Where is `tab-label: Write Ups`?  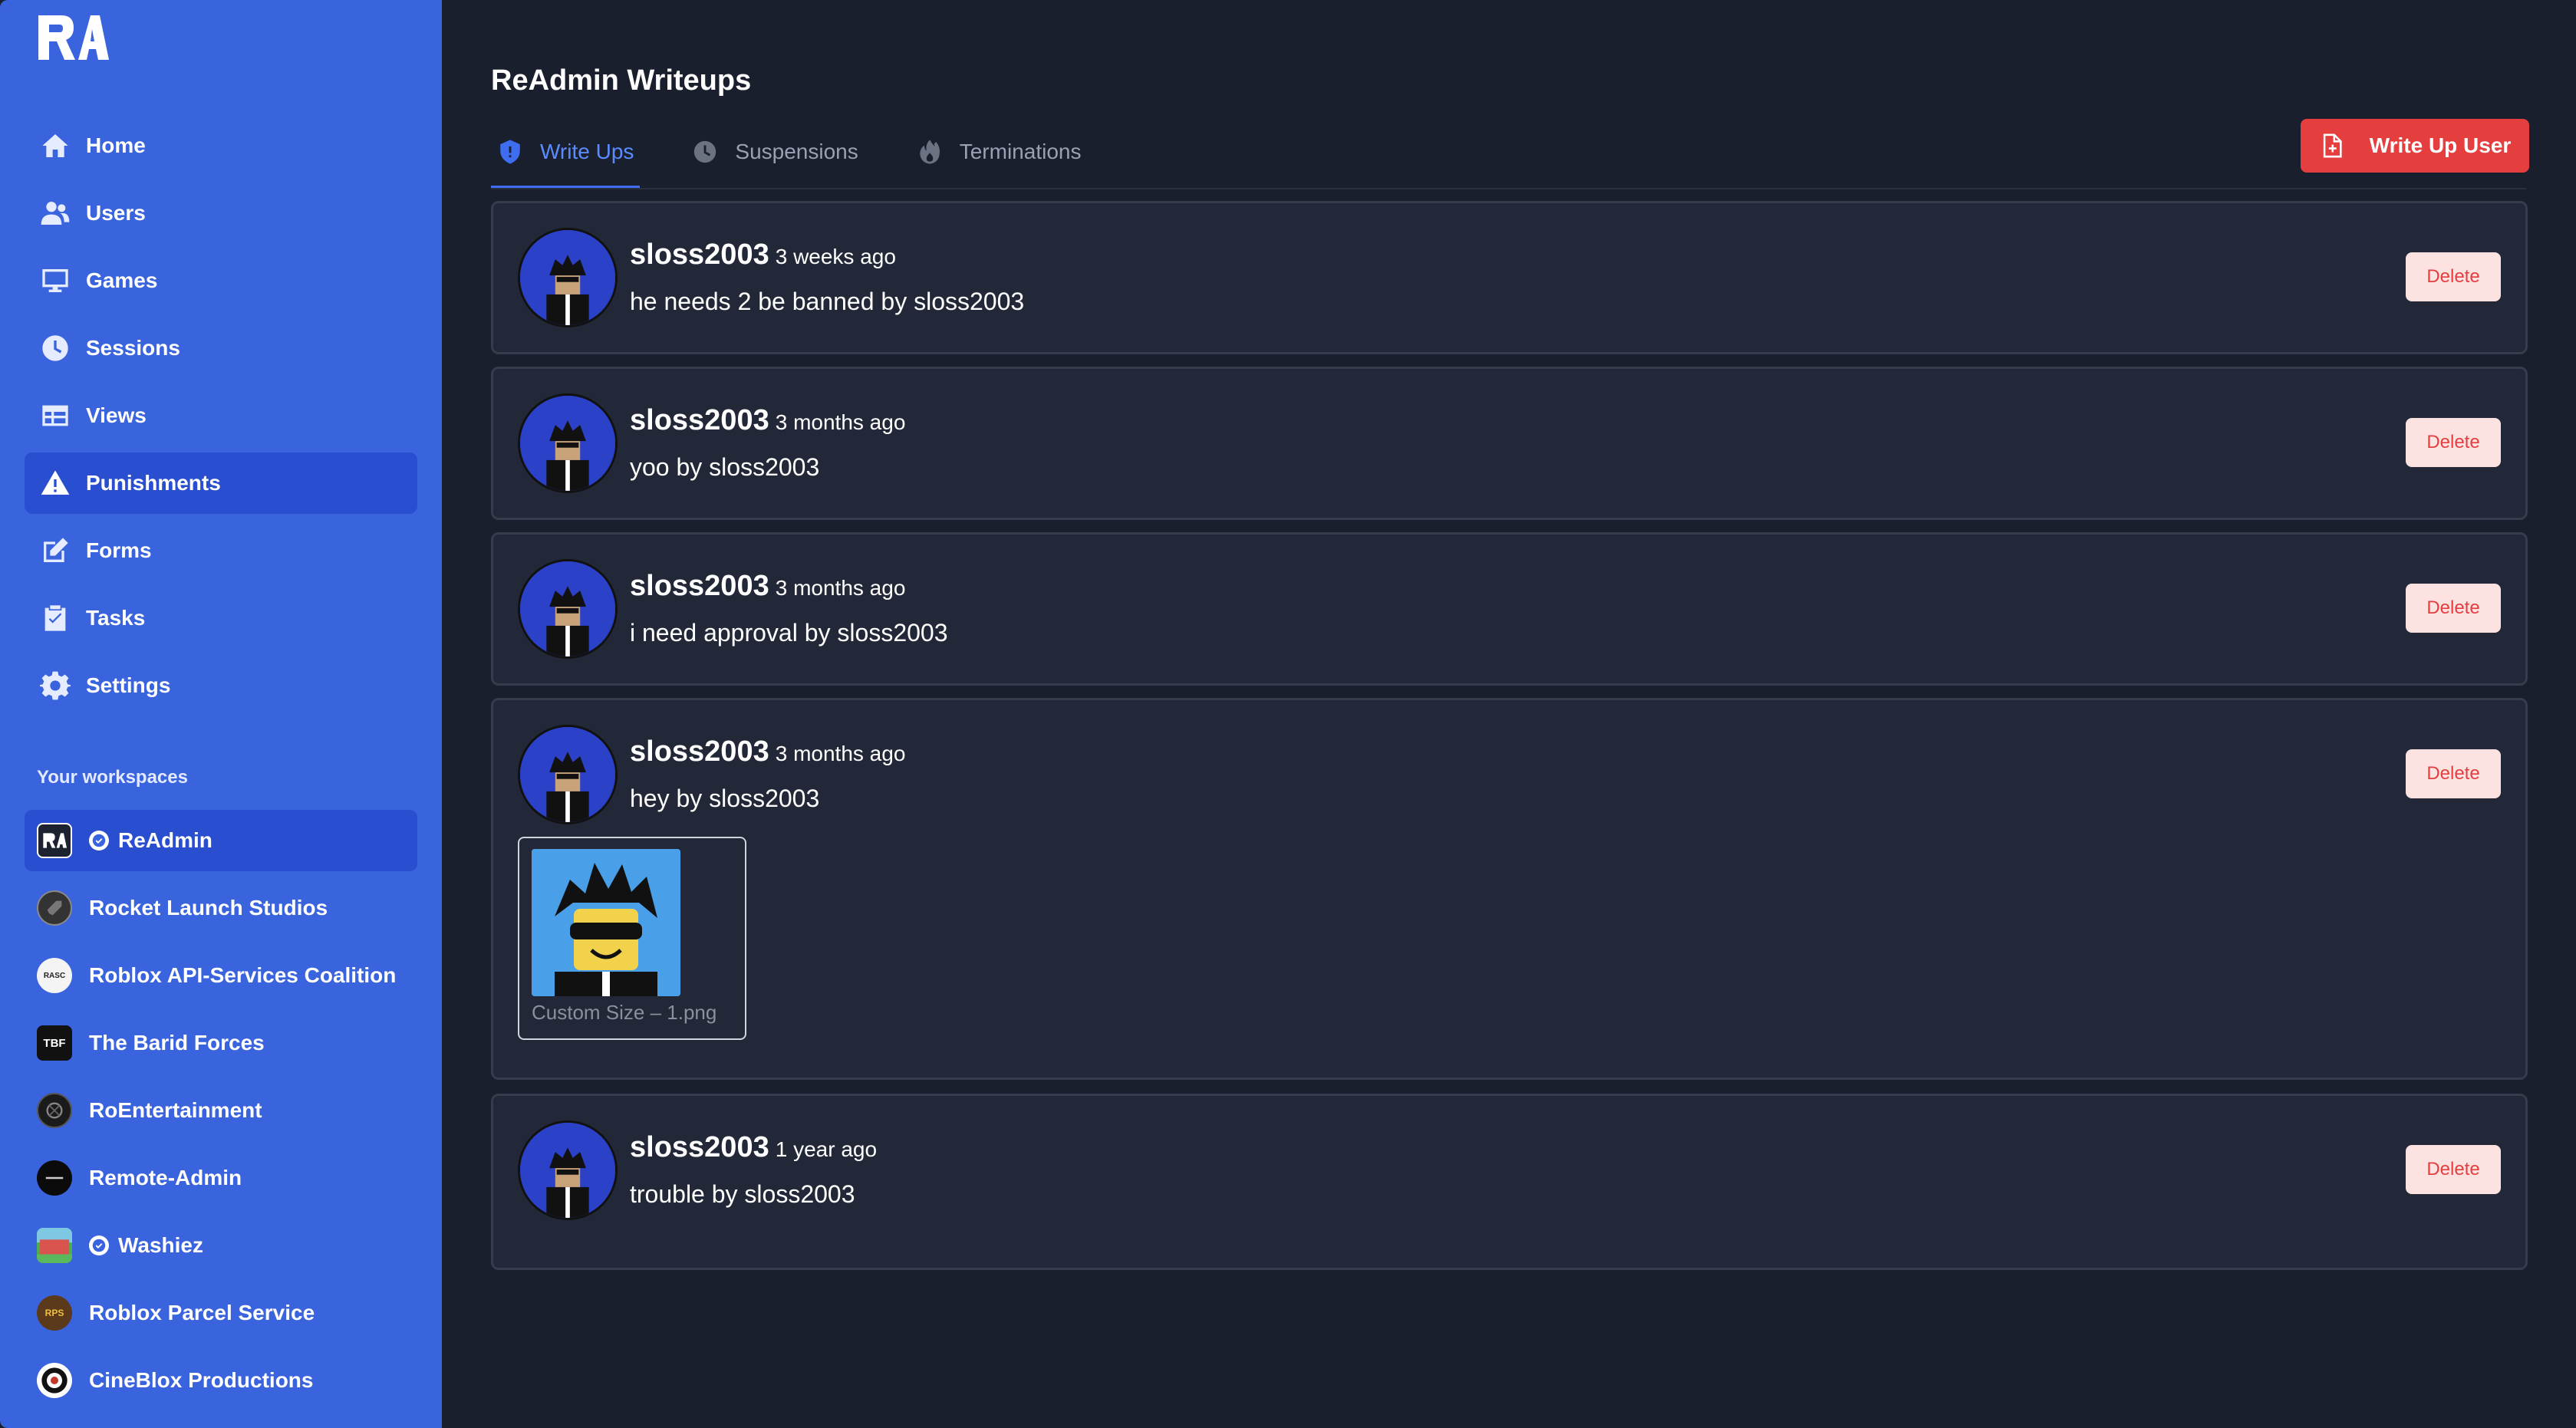
tab-label: Write Ups is located at coordinates (587, 151).